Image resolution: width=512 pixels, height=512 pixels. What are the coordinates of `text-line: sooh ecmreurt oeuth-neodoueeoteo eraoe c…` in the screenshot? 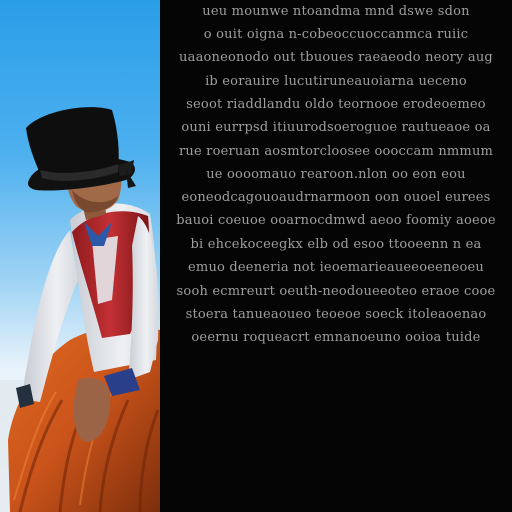 It's located at (336, 291).